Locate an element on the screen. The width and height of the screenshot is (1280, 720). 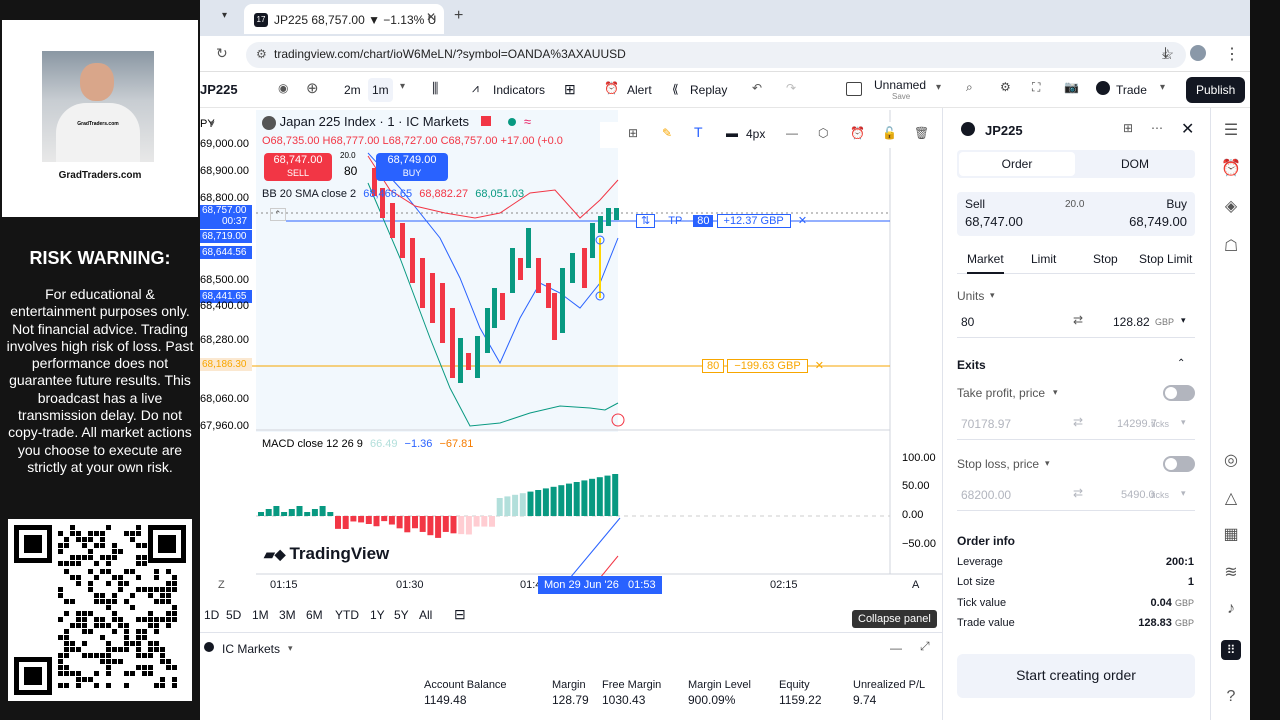
text-tool-icon: T is located at coordinates (698, 132).